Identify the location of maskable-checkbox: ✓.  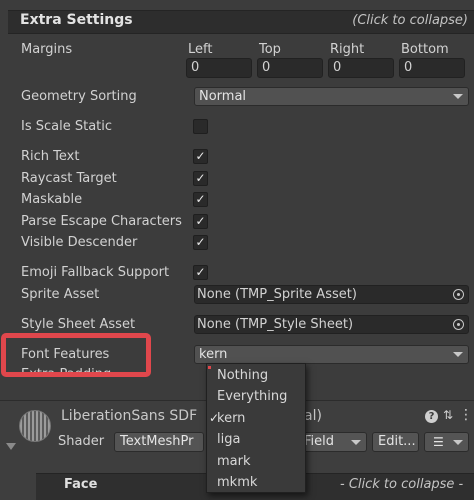
(200, 199).